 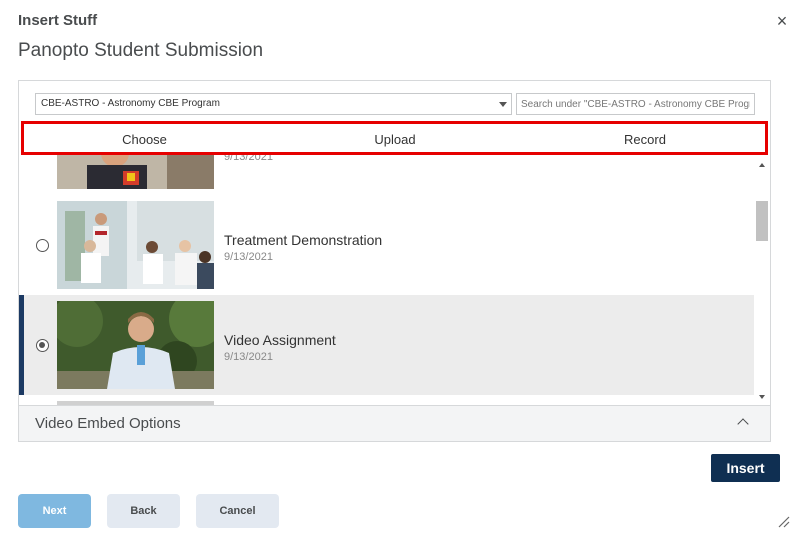 What do you see at coordinates (54, 511) in the screenshot?
I see `next-button: Next` at bounding box center [54, 511].